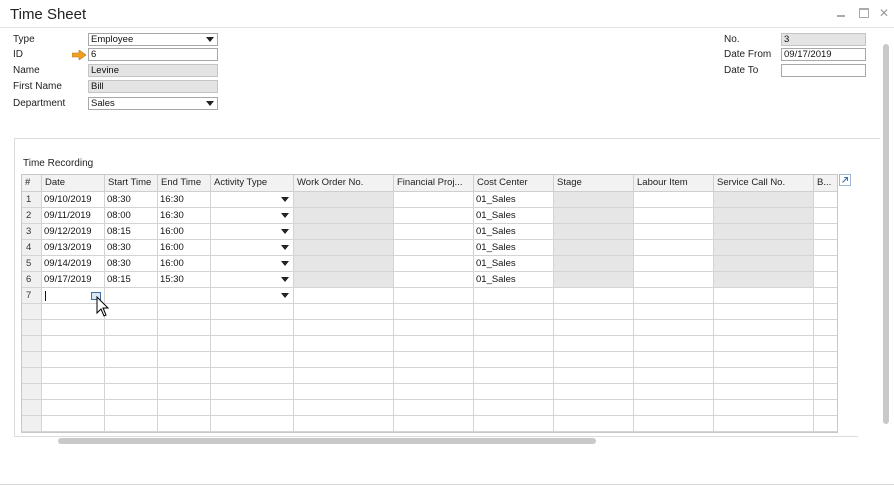 The height and width of the screenshot is (486, 894). Describe the element at coordinates (184, 248) in the screenshot. I see `cell-end-time: 16:00` at that location.